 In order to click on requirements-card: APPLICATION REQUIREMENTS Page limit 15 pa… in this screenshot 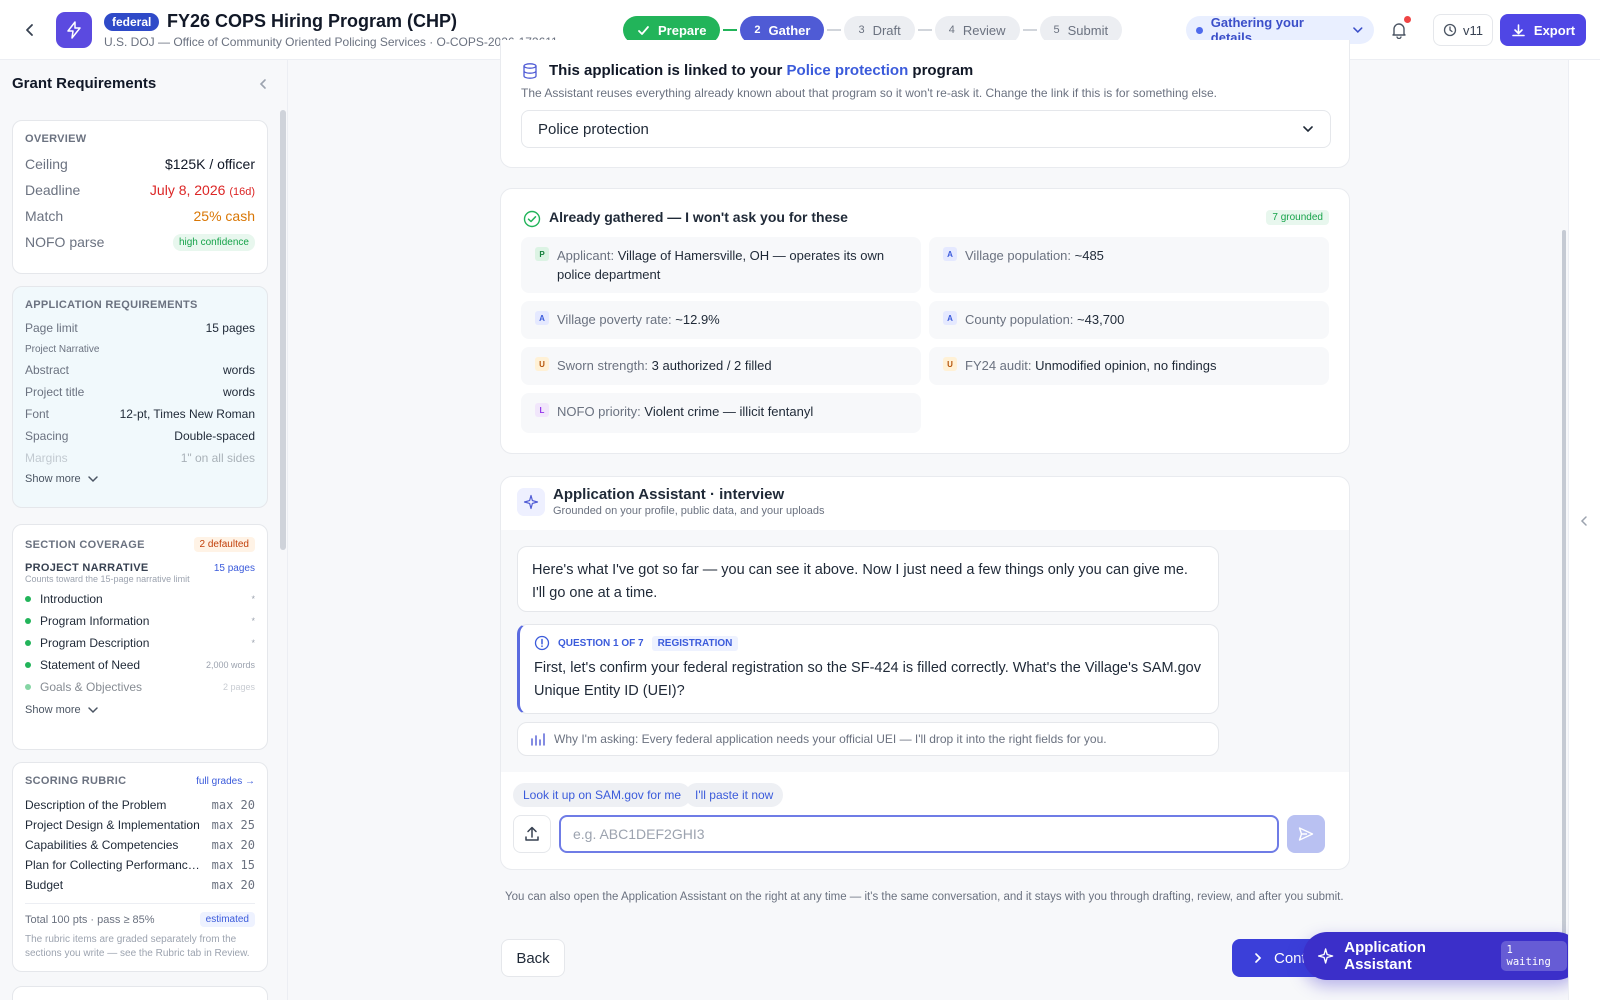, I will do `click(140, 397)`.